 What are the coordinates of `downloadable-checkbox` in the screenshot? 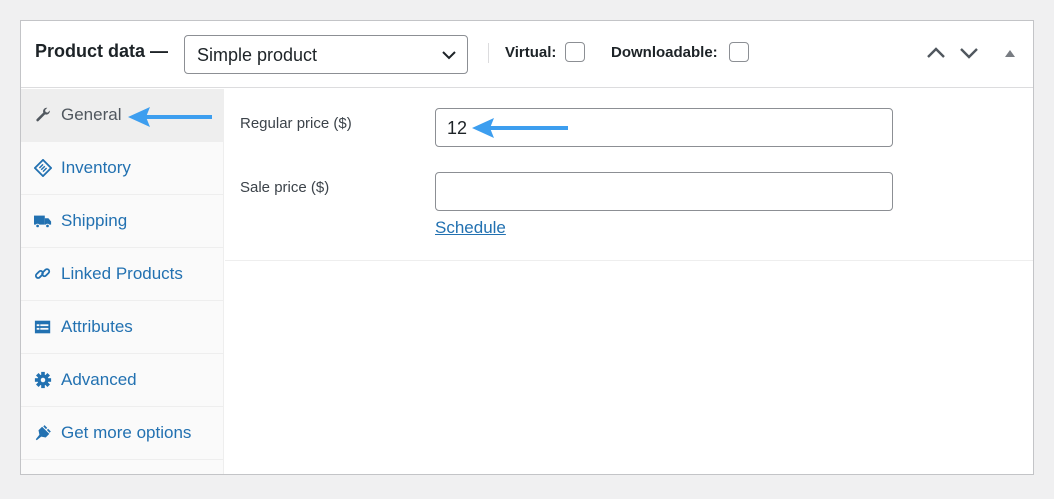 It's located at (739, 52).